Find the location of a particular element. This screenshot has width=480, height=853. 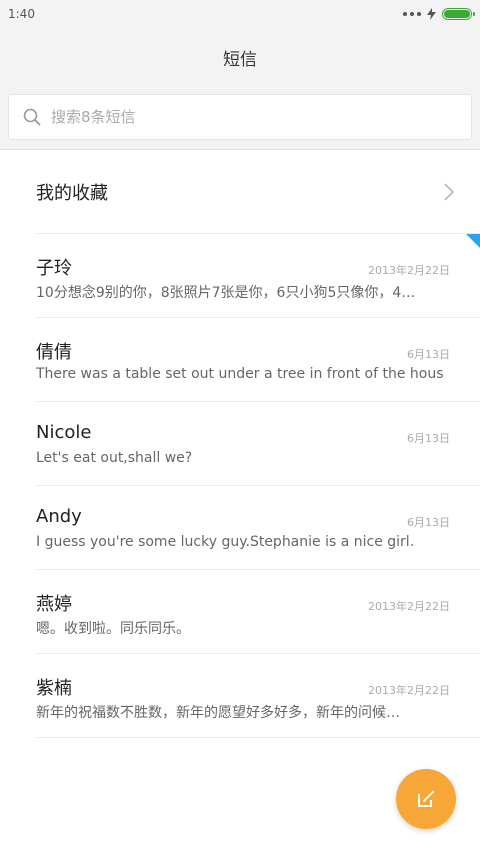

app-header: 短信 is located at coordinates (240, 57).